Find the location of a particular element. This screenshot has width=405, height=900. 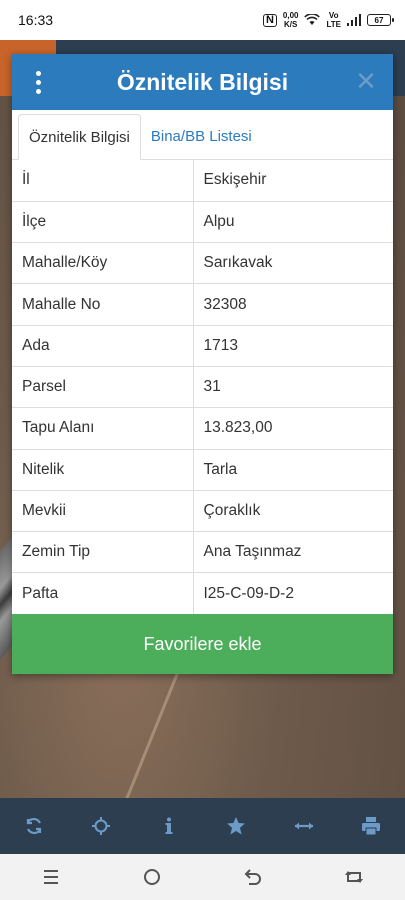

table-row: Nitelik Tarla is located at coordinates (202, 470).